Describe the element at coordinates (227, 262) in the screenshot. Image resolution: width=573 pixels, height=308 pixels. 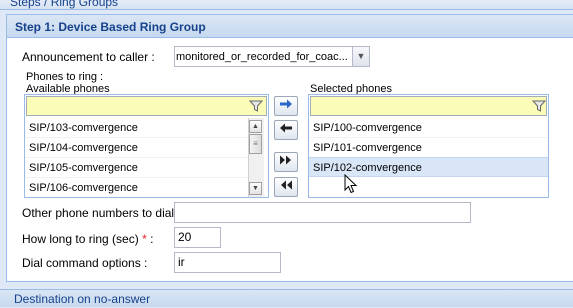
I see `dial-options-input: ir` at that location.